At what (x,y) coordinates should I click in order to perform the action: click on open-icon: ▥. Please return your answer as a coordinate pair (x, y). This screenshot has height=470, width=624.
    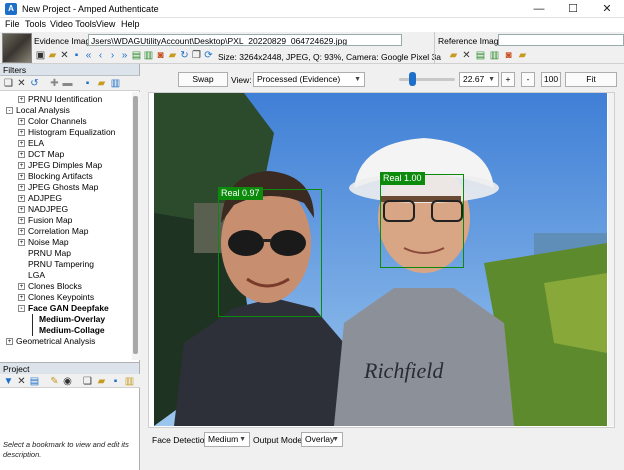
    Looking at the image, I should click on (148, 55).